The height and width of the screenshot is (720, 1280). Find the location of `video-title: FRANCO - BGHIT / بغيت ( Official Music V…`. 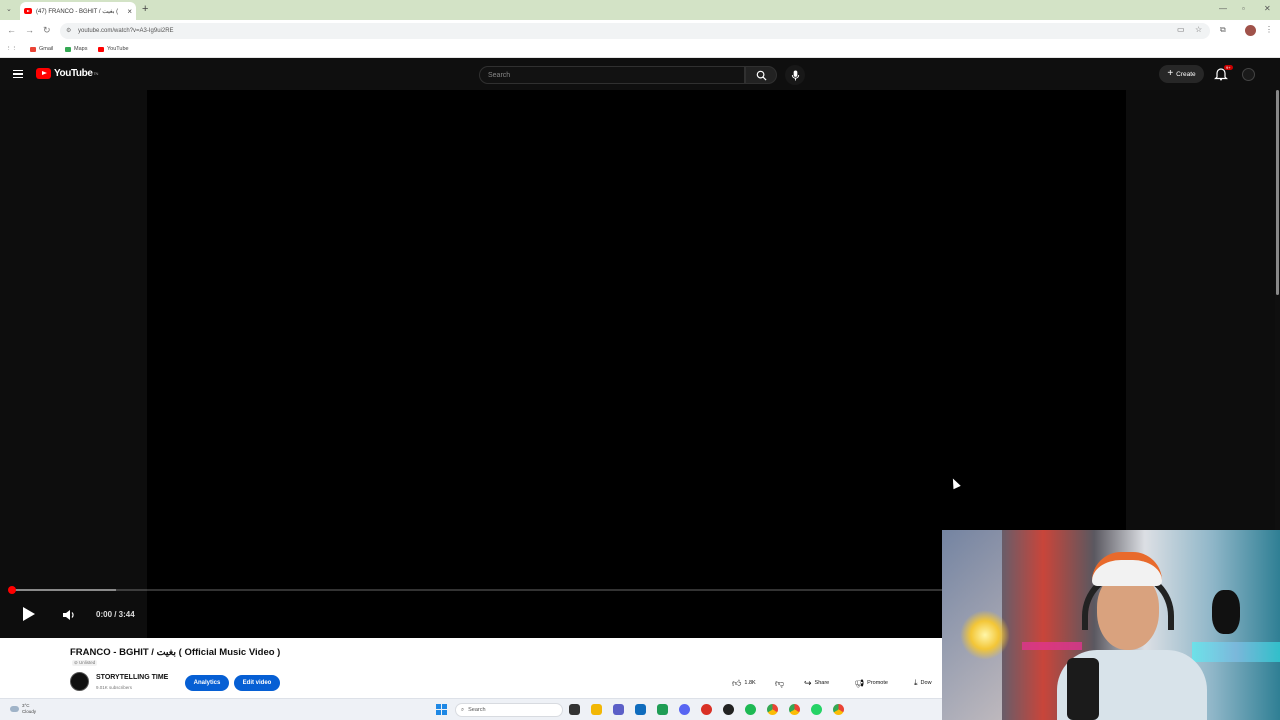

video-title: FRANCO - BGHIT / بغيت ( Official Music V… is located at coordinates (175, 652).